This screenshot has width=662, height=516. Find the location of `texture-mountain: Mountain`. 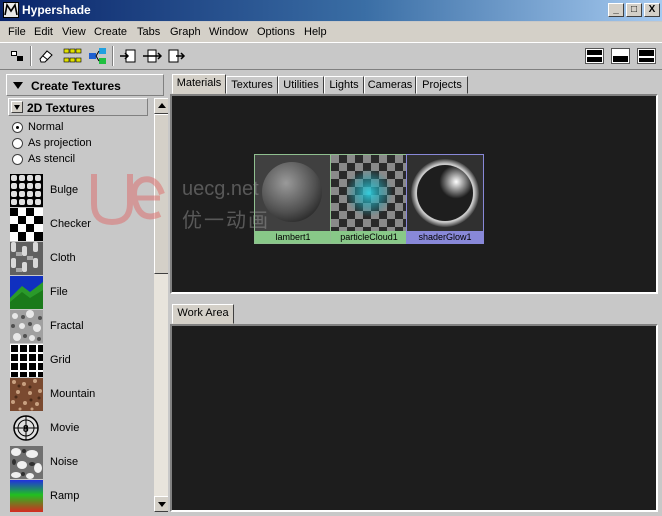

texture-mountain: Mountain is located at coordinates (80, 395).